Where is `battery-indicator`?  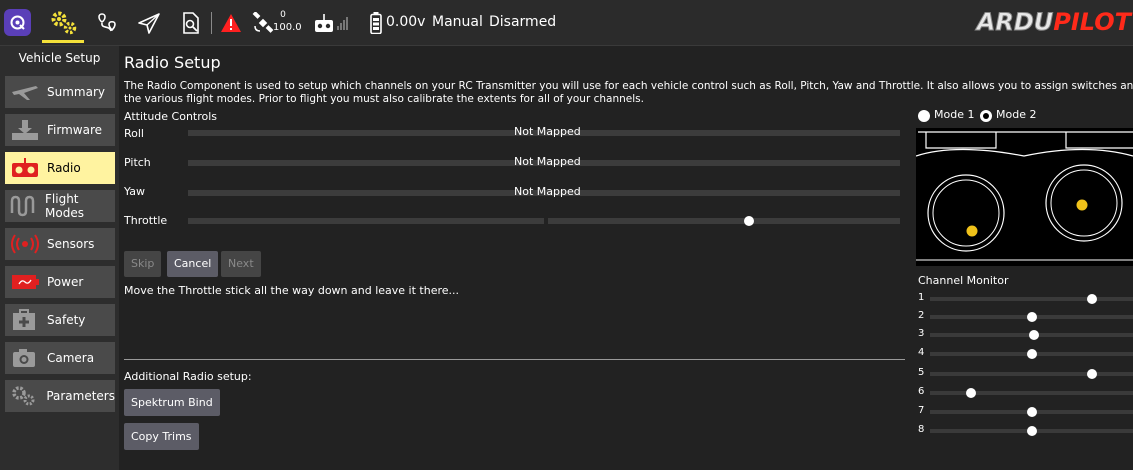 battery-indicator is located at coordinates (376, 23).